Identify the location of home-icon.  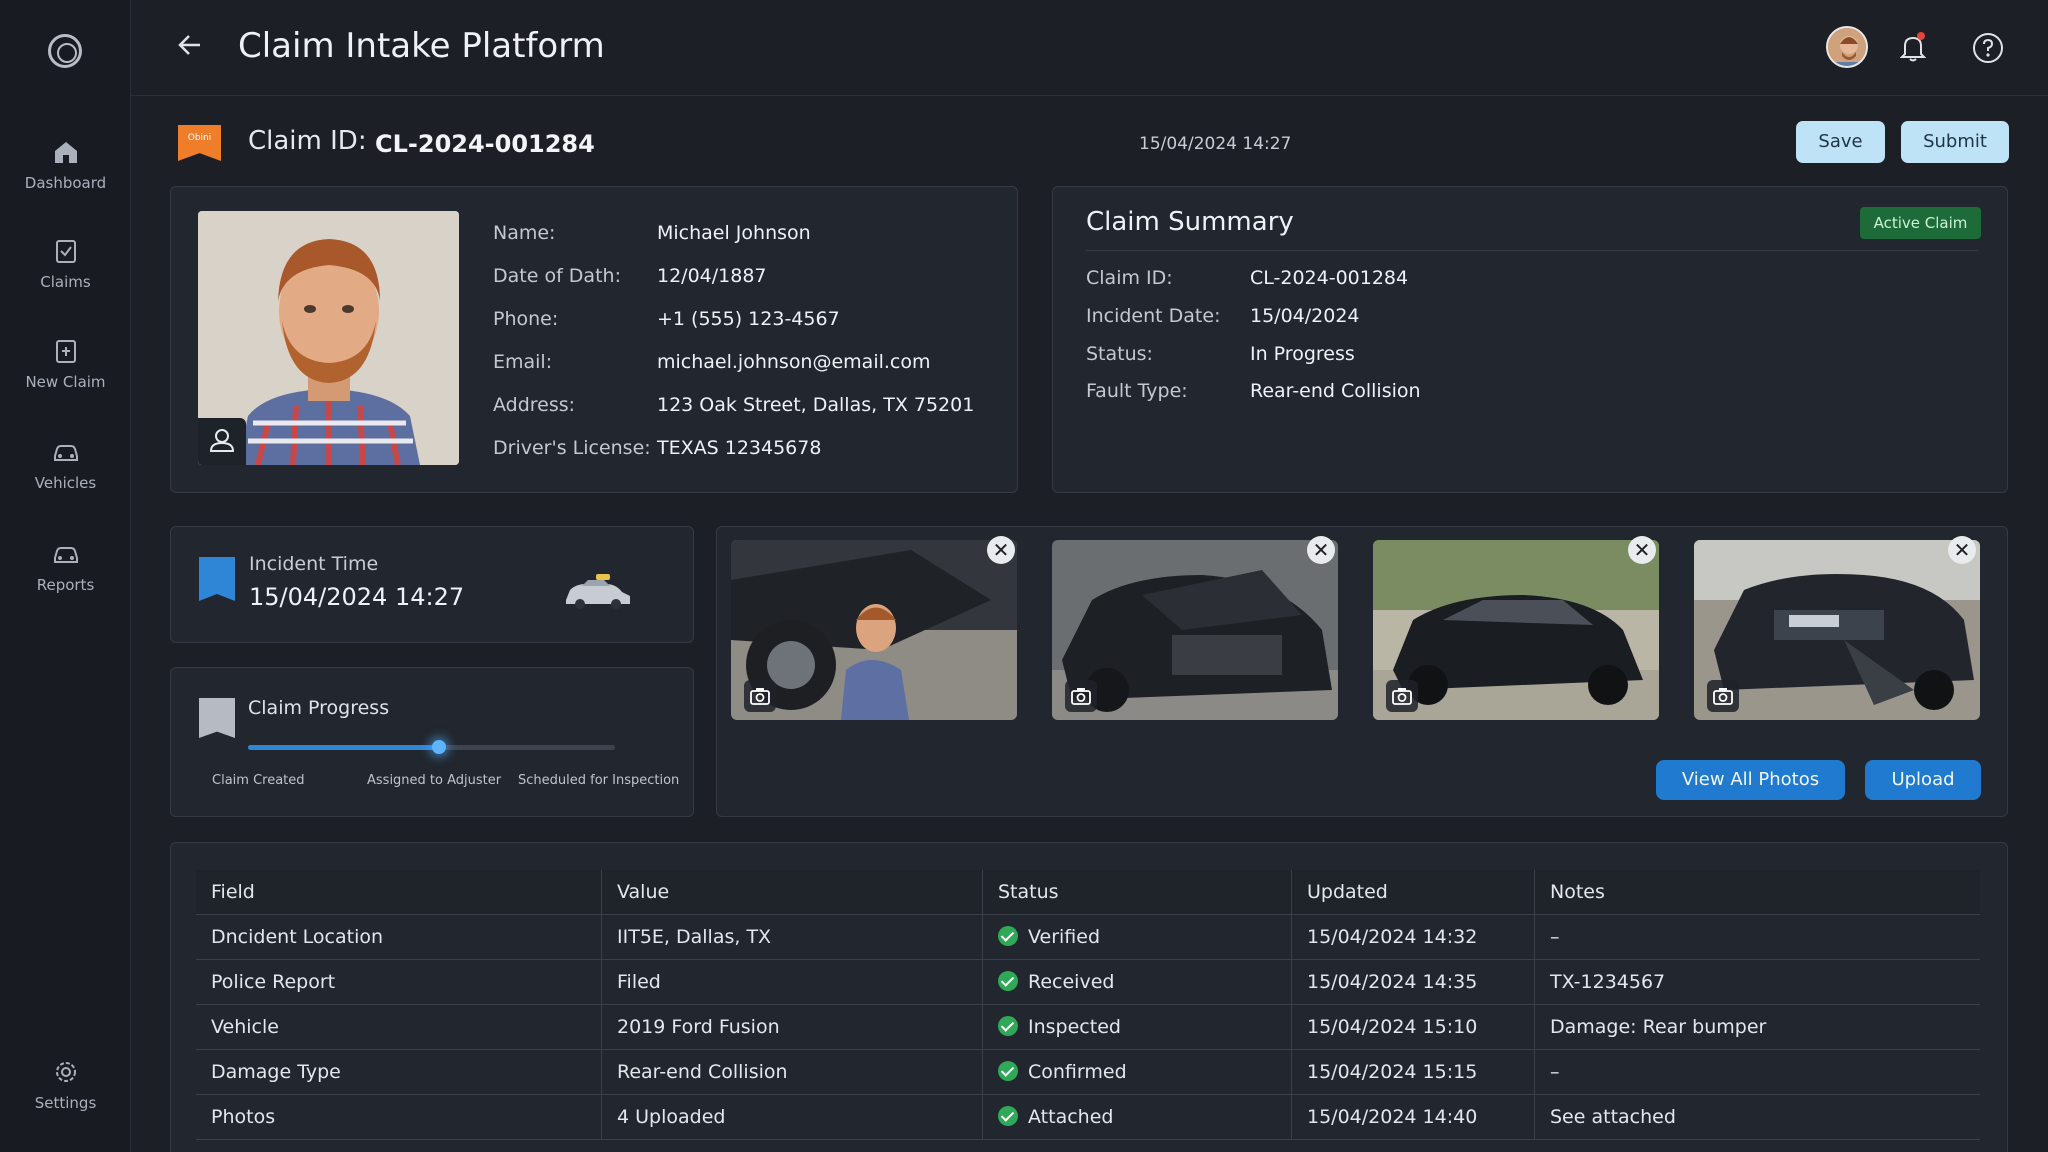
(65, 152).